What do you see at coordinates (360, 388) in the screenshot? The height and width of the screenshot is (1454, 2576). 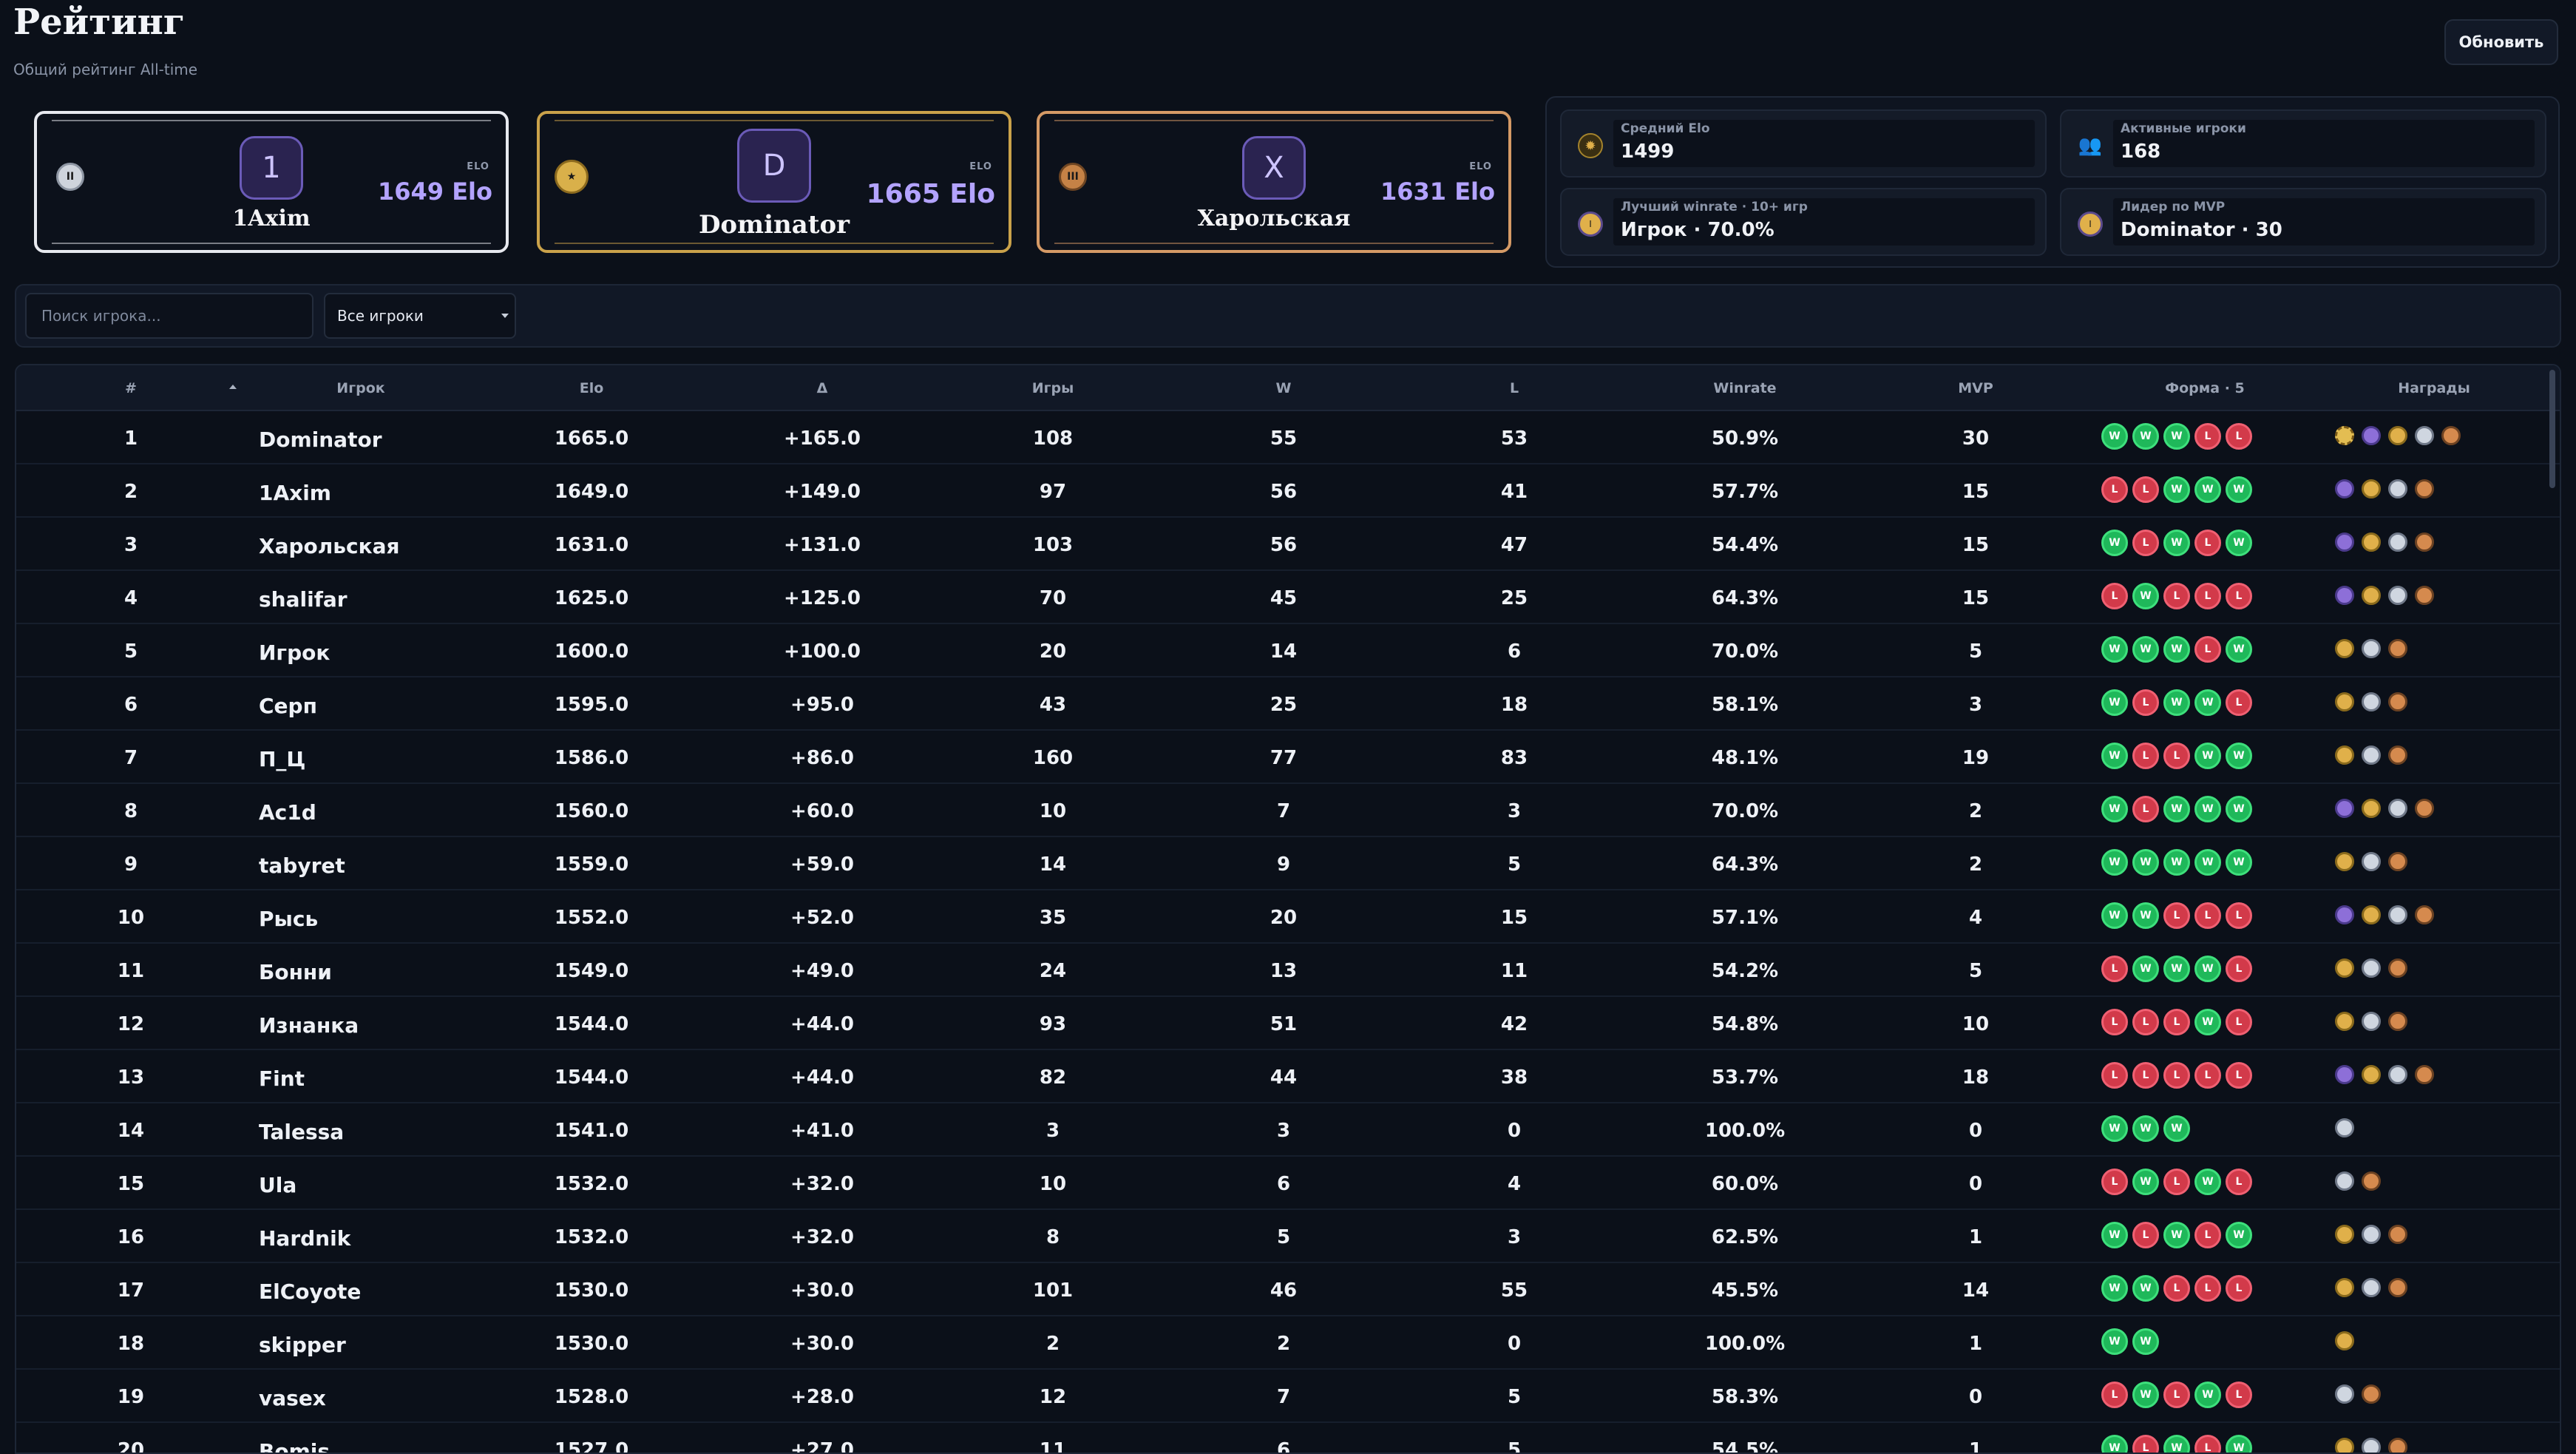 I see `column-header-player: Игрок` at bounding box center [360, 388].